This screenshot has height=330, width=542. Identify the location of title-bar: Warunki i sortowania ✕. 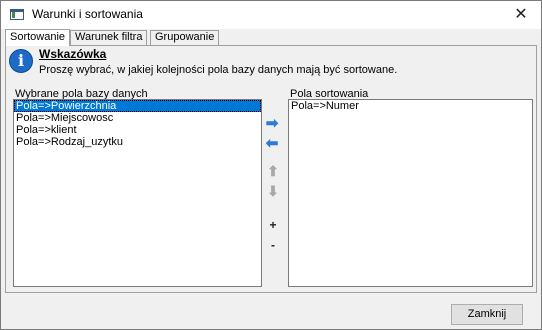
(271, 15).